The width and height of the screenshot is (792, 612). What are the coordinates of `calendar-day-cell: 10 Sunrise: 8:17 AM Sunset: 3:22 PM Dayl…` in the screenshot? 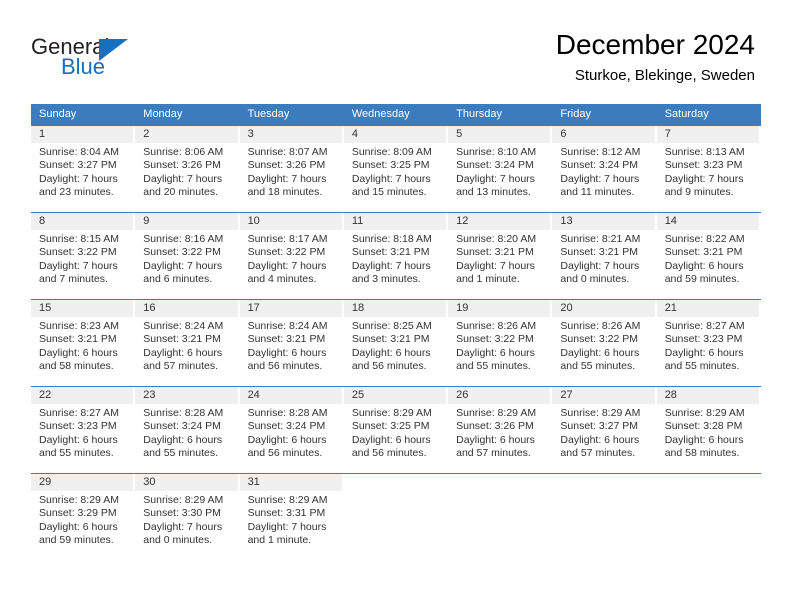 It's located at (291, 256).